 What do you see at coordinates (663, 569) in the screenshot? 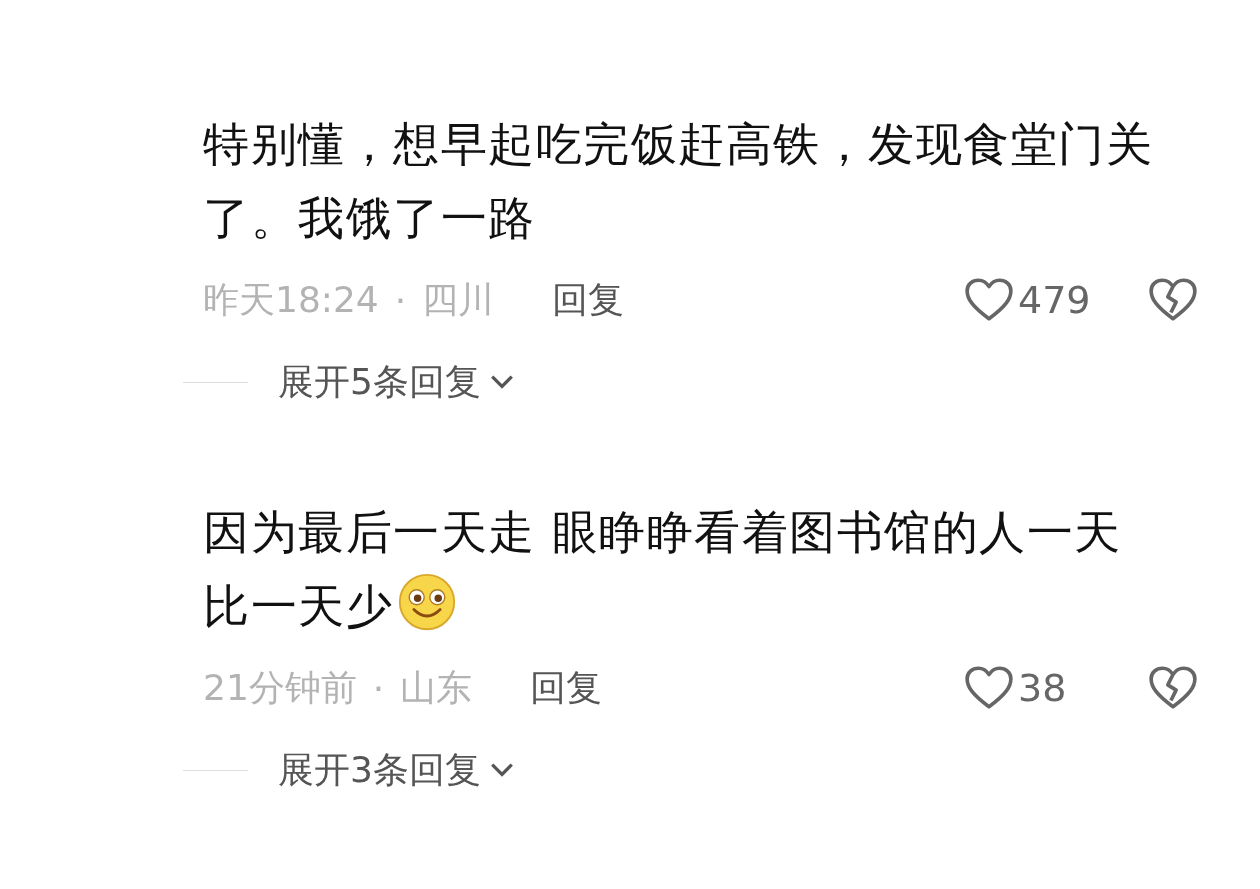
I see `comment-text: 因为最后一天走 眼睁睁看着图书馆的人一天 比一天少` at bounding box center [663, 569].